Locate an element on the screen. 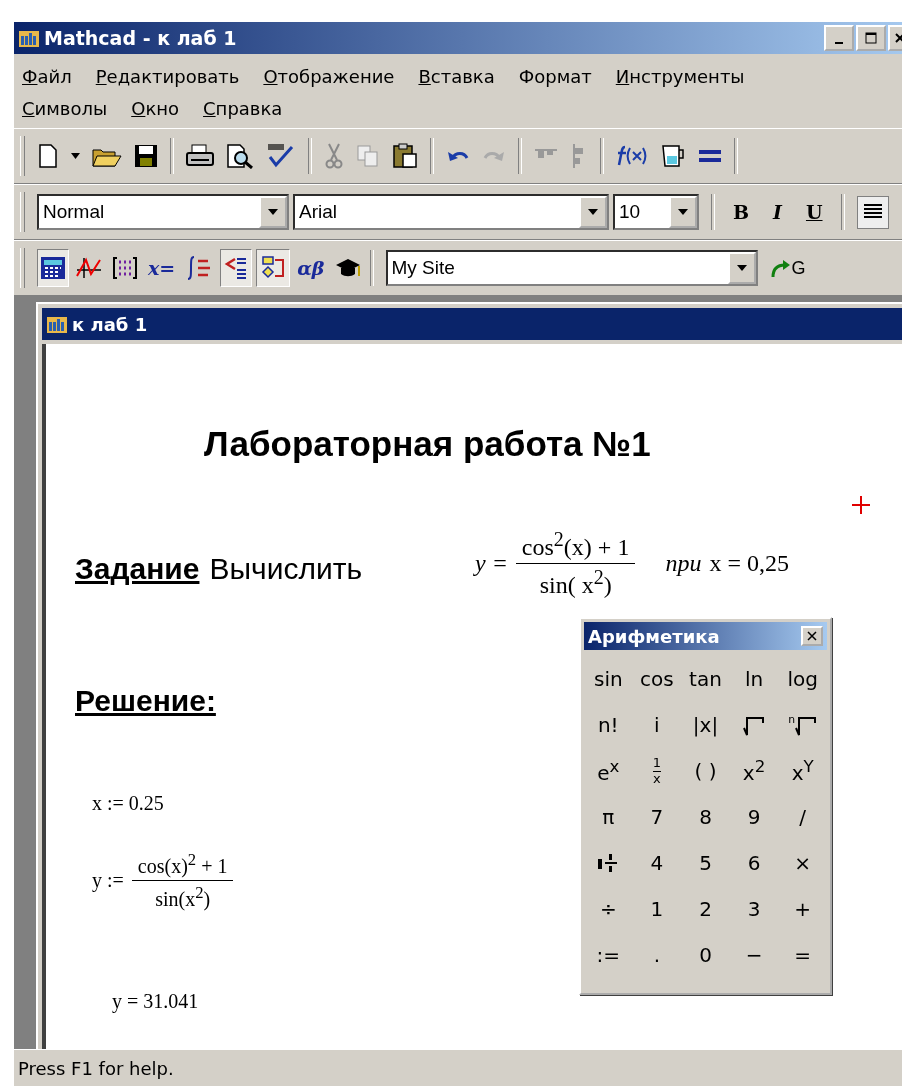 This screenshot has height=1086, width=902. nroot-button: n is located at coordinates (802, 725).